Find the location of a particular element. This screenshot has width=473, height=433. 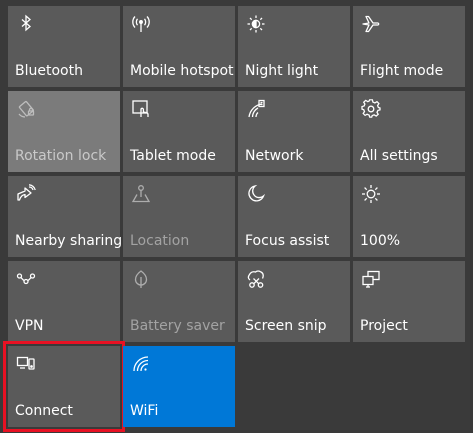

tile-label: Night light is located at coordinates (282, 71).